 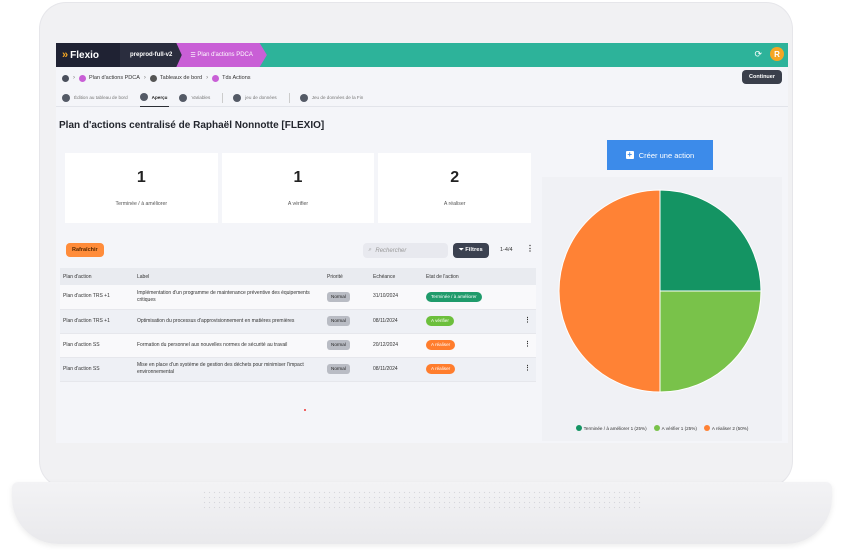 I want to click on search-icon: ⌕, so click(x=370, y=250).